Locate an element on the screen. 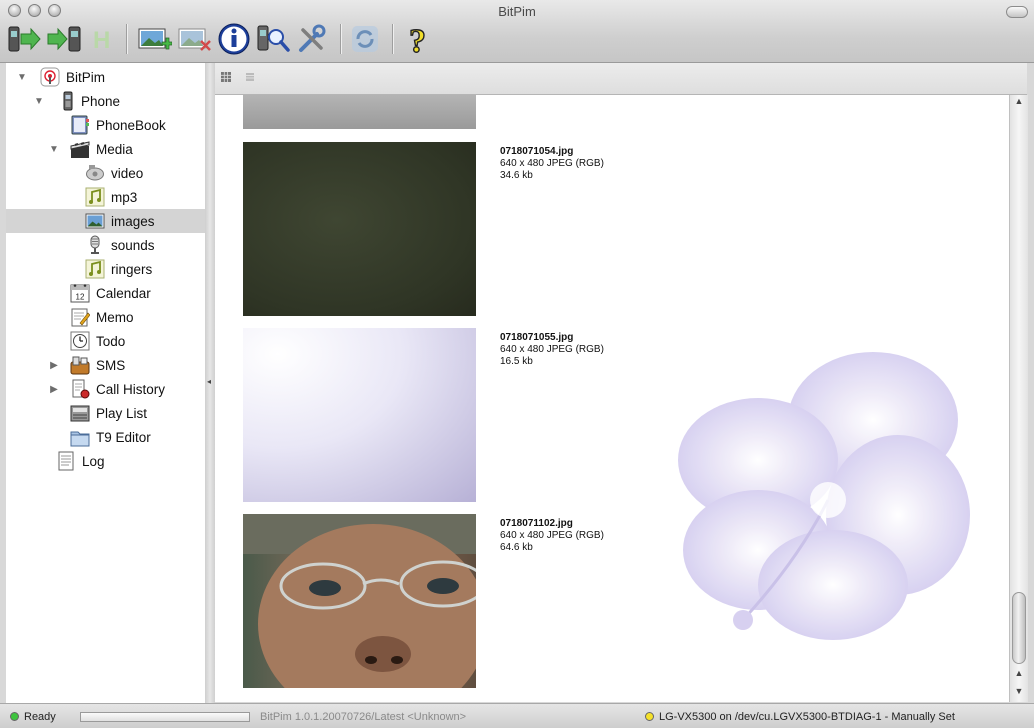 The width and height of the screenshot is (1034, 728). sidebar-item-sounds: sounds is located at coordinates (105, 245).